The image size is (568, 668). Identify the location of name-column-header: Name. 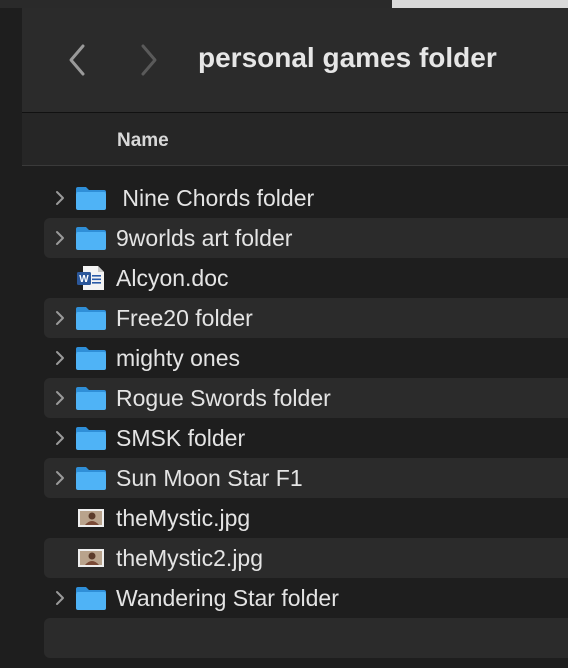
(143, 141).